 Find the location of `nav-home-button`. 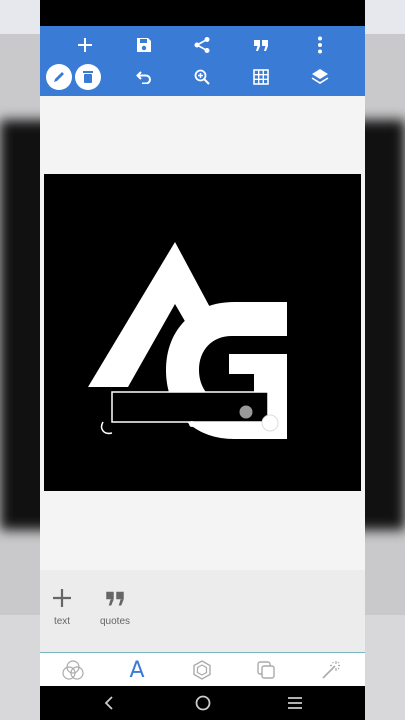

nav-home-button is located at coordinates (203, 703).